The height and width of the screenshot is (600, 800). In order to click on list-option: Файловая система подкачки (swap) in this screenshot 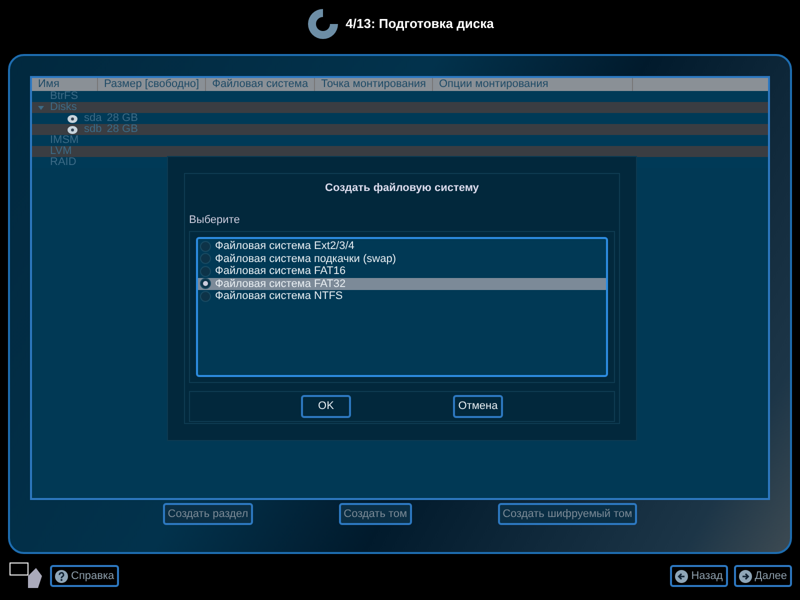, I will do `click(402, 258)`.